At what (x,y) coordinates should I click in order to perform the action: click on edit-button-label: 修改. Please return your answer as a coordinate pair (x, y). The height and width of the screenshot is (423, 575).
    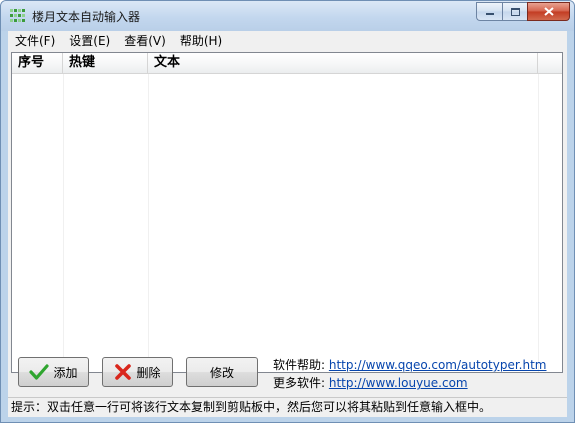
    Looking at the image, I should click on (221, 372).